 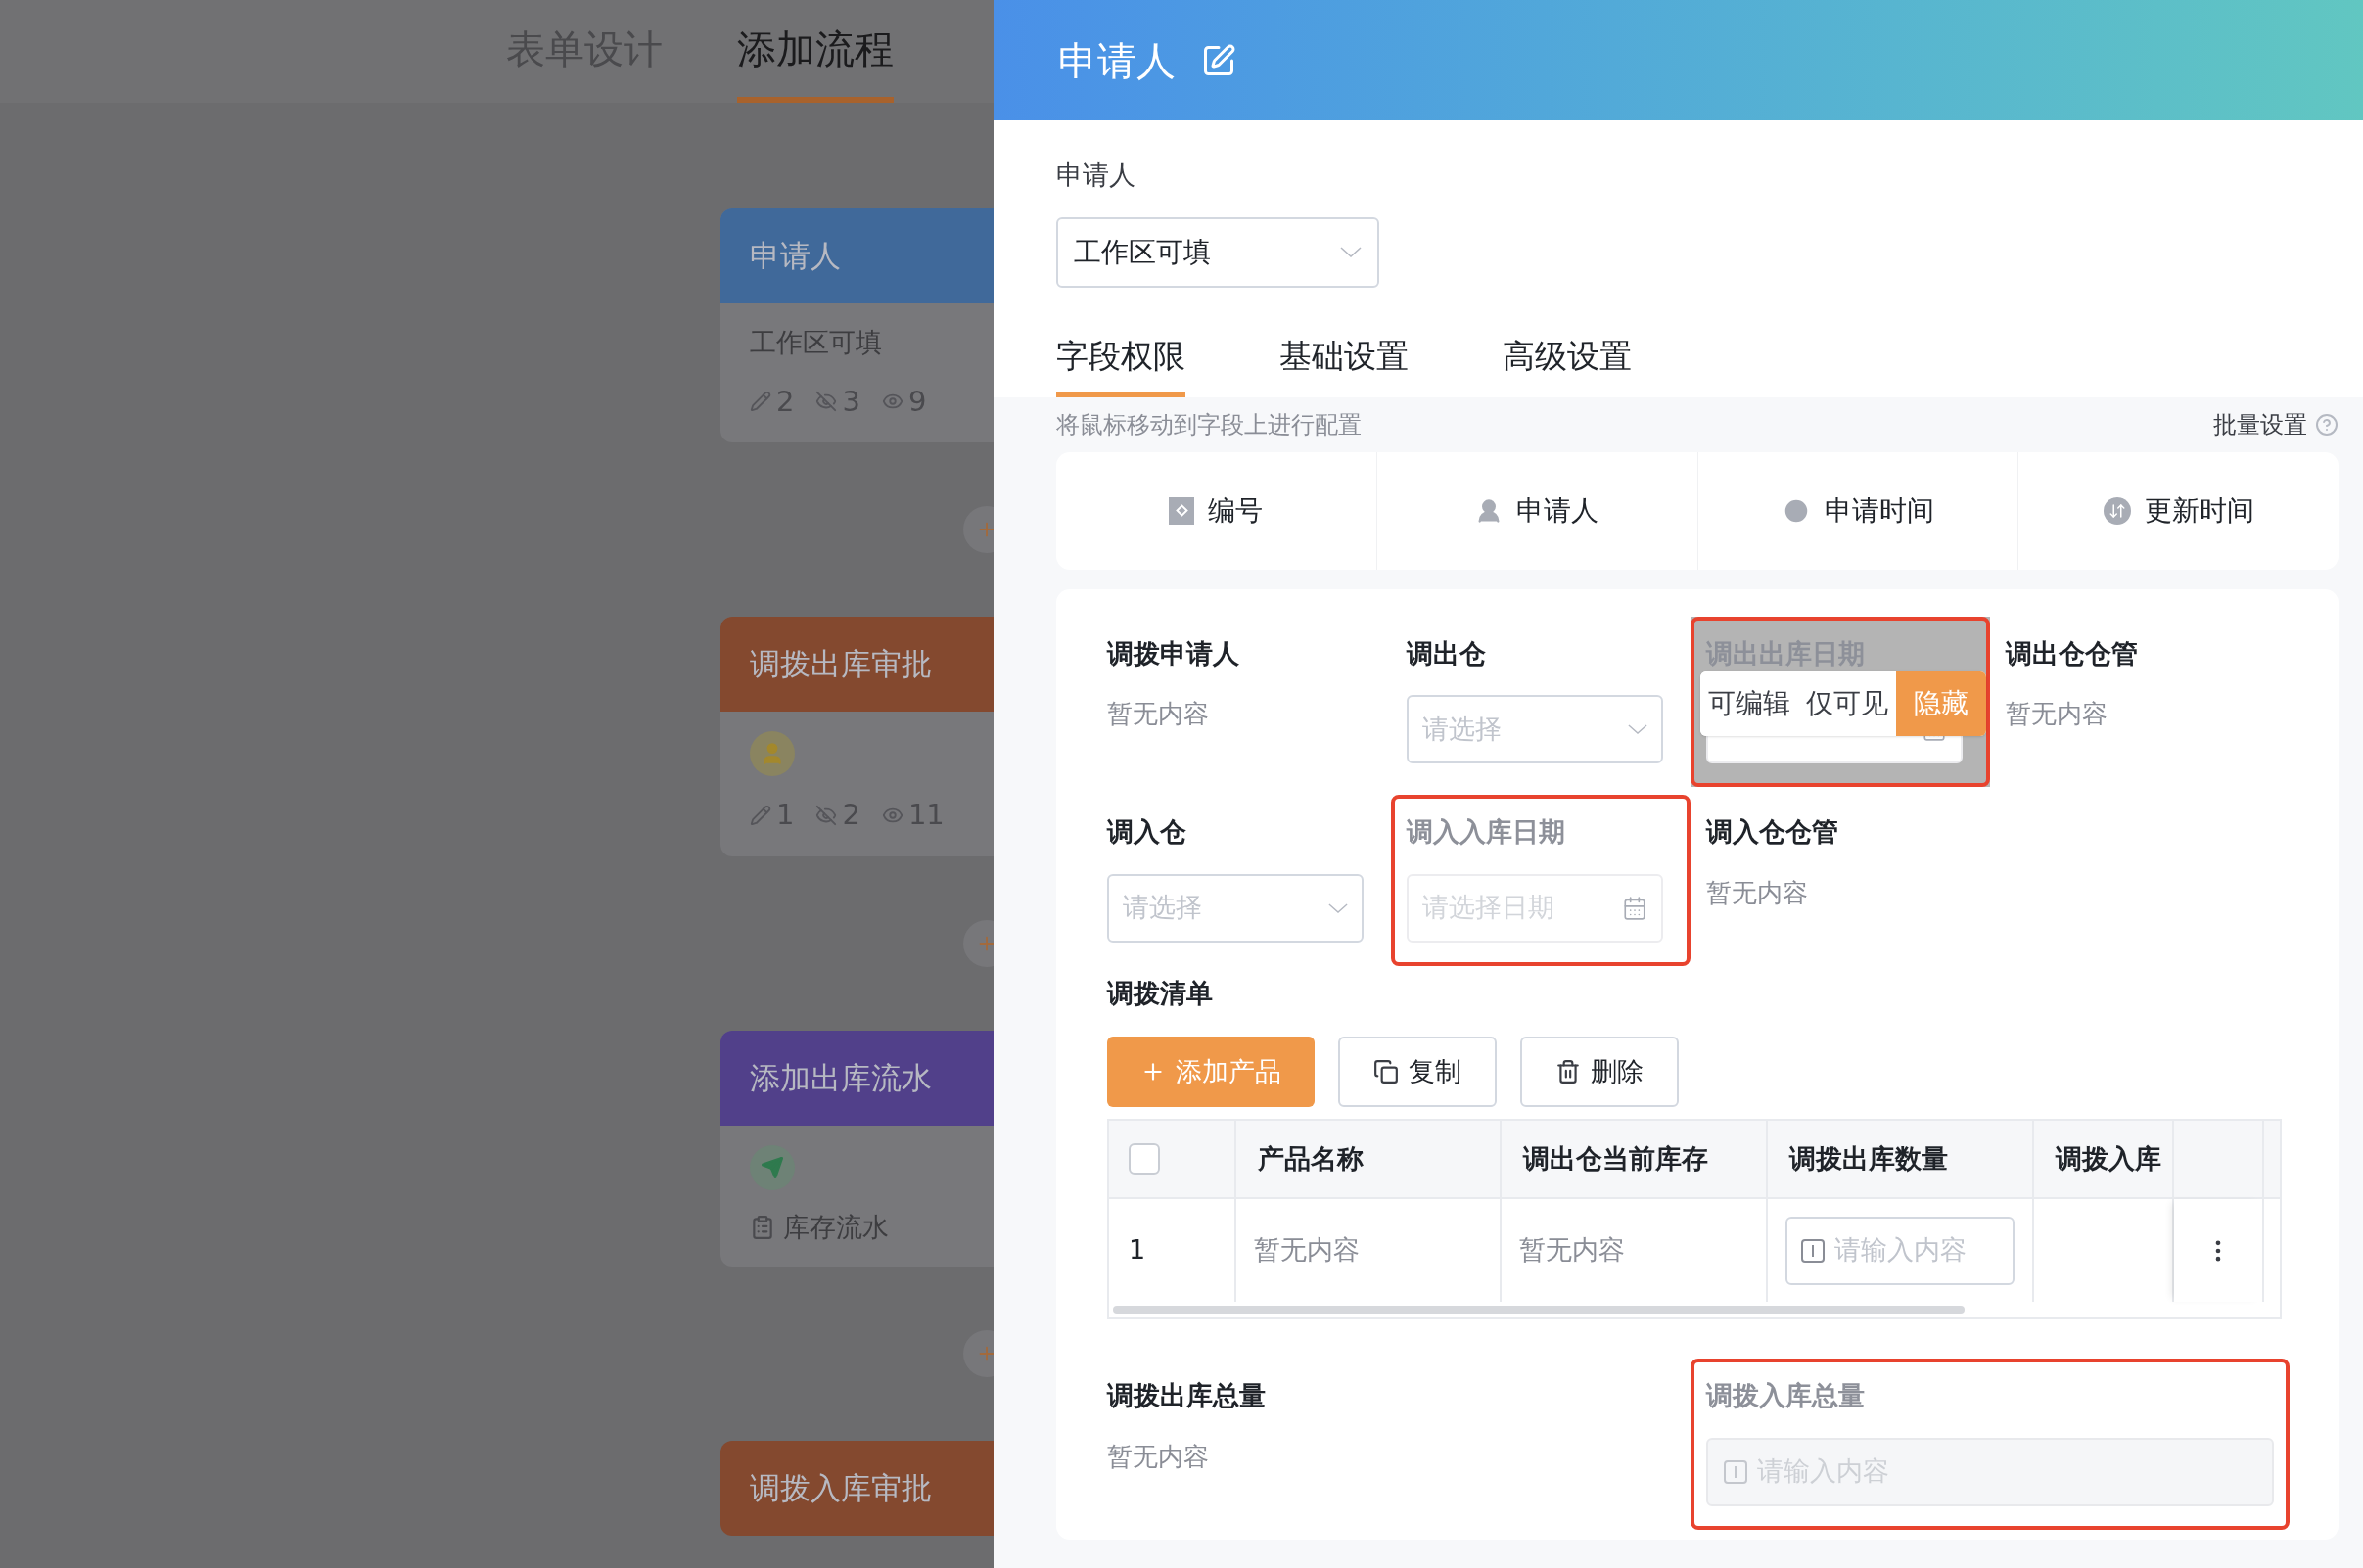 What do you see at coordinates (1209, 424) in the screenshot?
I see `hint-text: 将鼠标移动到字段上进行配置` at bounding box center [1209, 424].